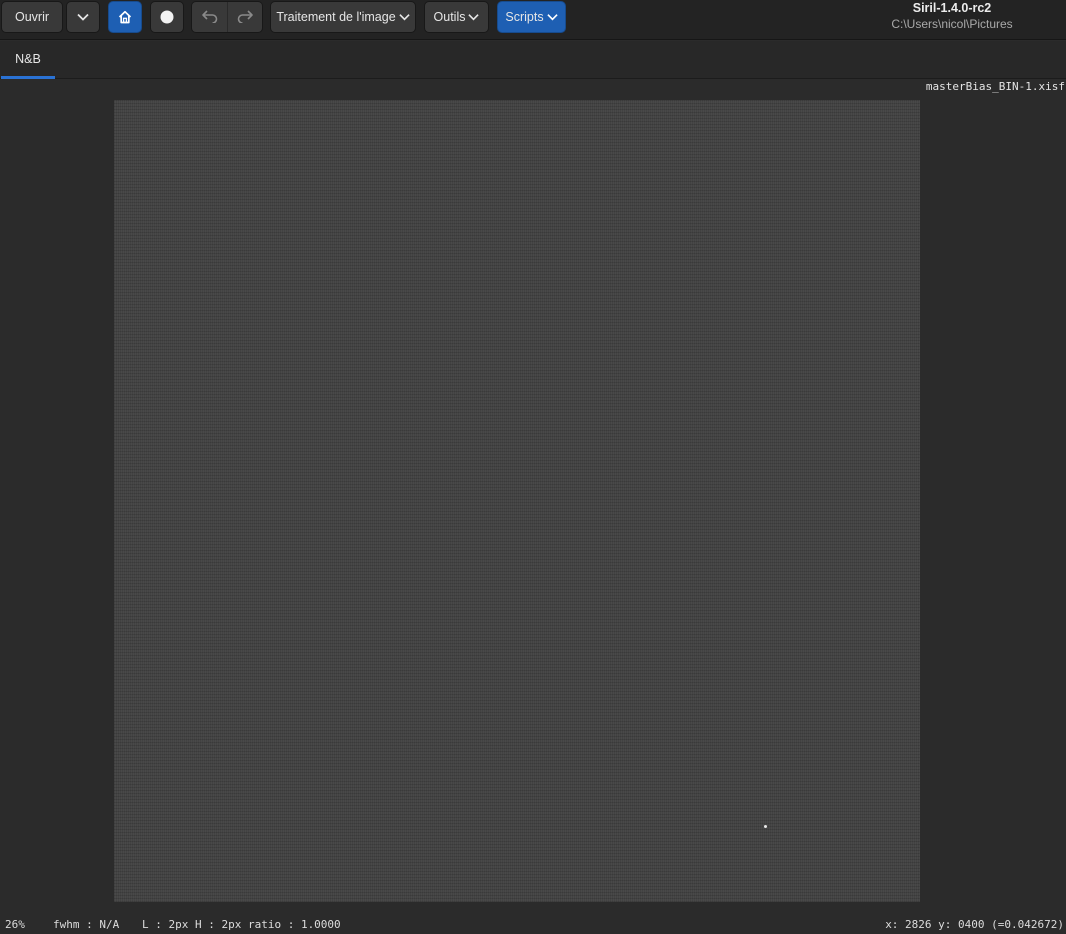  What do you see at coordinates (241, 924) in the screenshot?
I see `binning-readout: L : 2px H : 2px ratio : 1.0000` at bounding box center [241, 924].